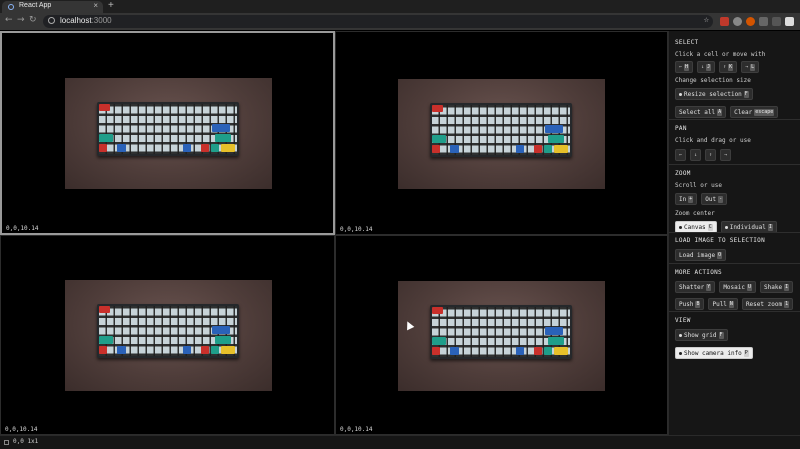 The image size is (800, 449). Describe the element at coordinates (400, 442) in the screenshot. I see `status-bar: 0,0 1x1` at that location.